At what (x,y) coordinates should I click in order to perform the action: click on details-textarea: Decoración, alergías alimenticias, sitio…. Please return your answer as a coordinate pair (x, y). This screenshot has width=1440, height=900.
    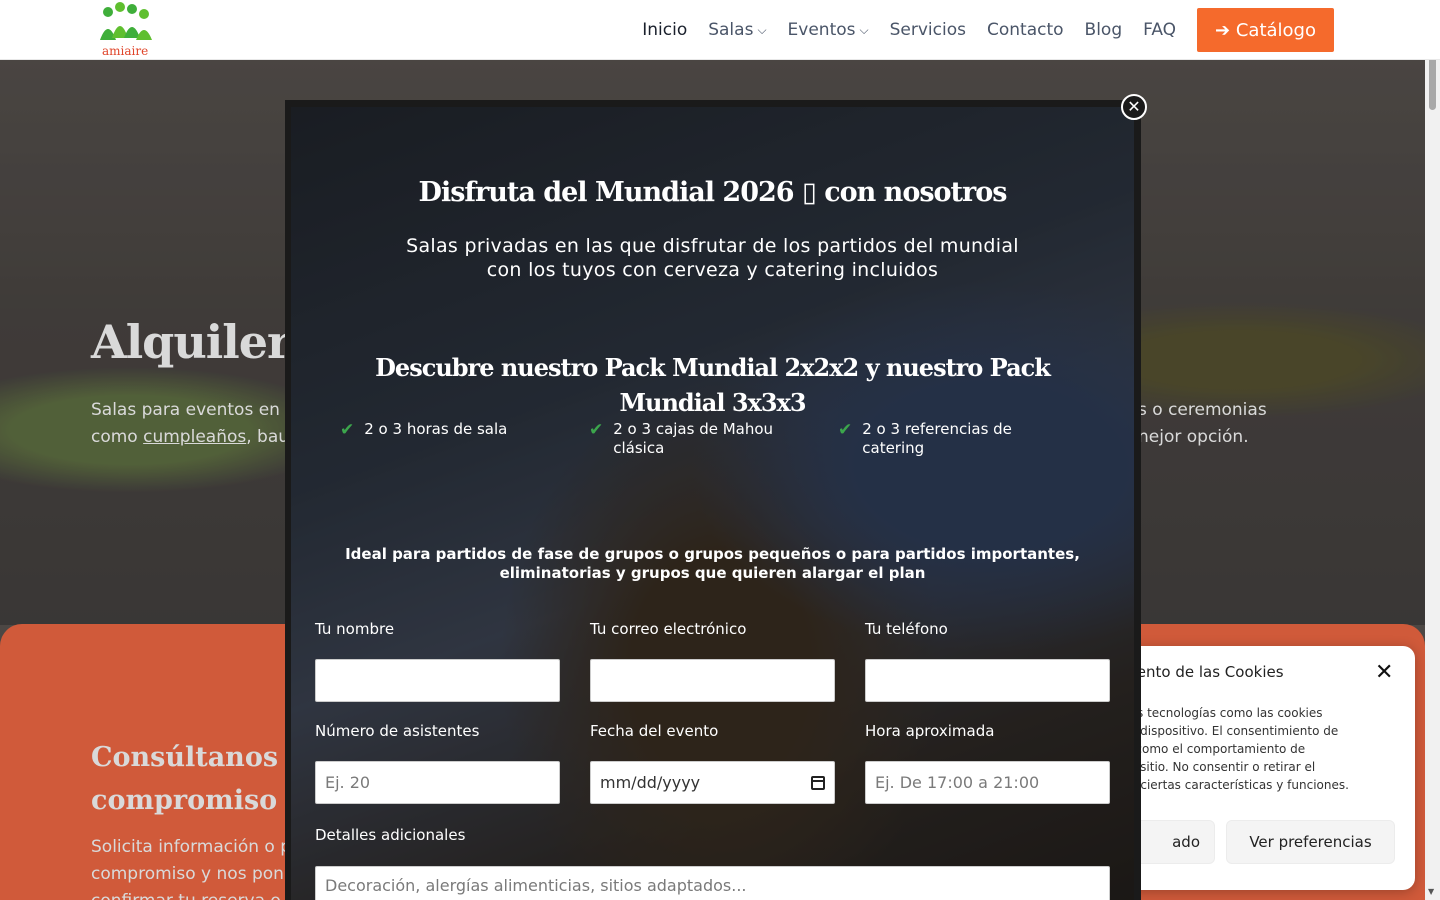
    Looking at the image, I should click on (712, 883).